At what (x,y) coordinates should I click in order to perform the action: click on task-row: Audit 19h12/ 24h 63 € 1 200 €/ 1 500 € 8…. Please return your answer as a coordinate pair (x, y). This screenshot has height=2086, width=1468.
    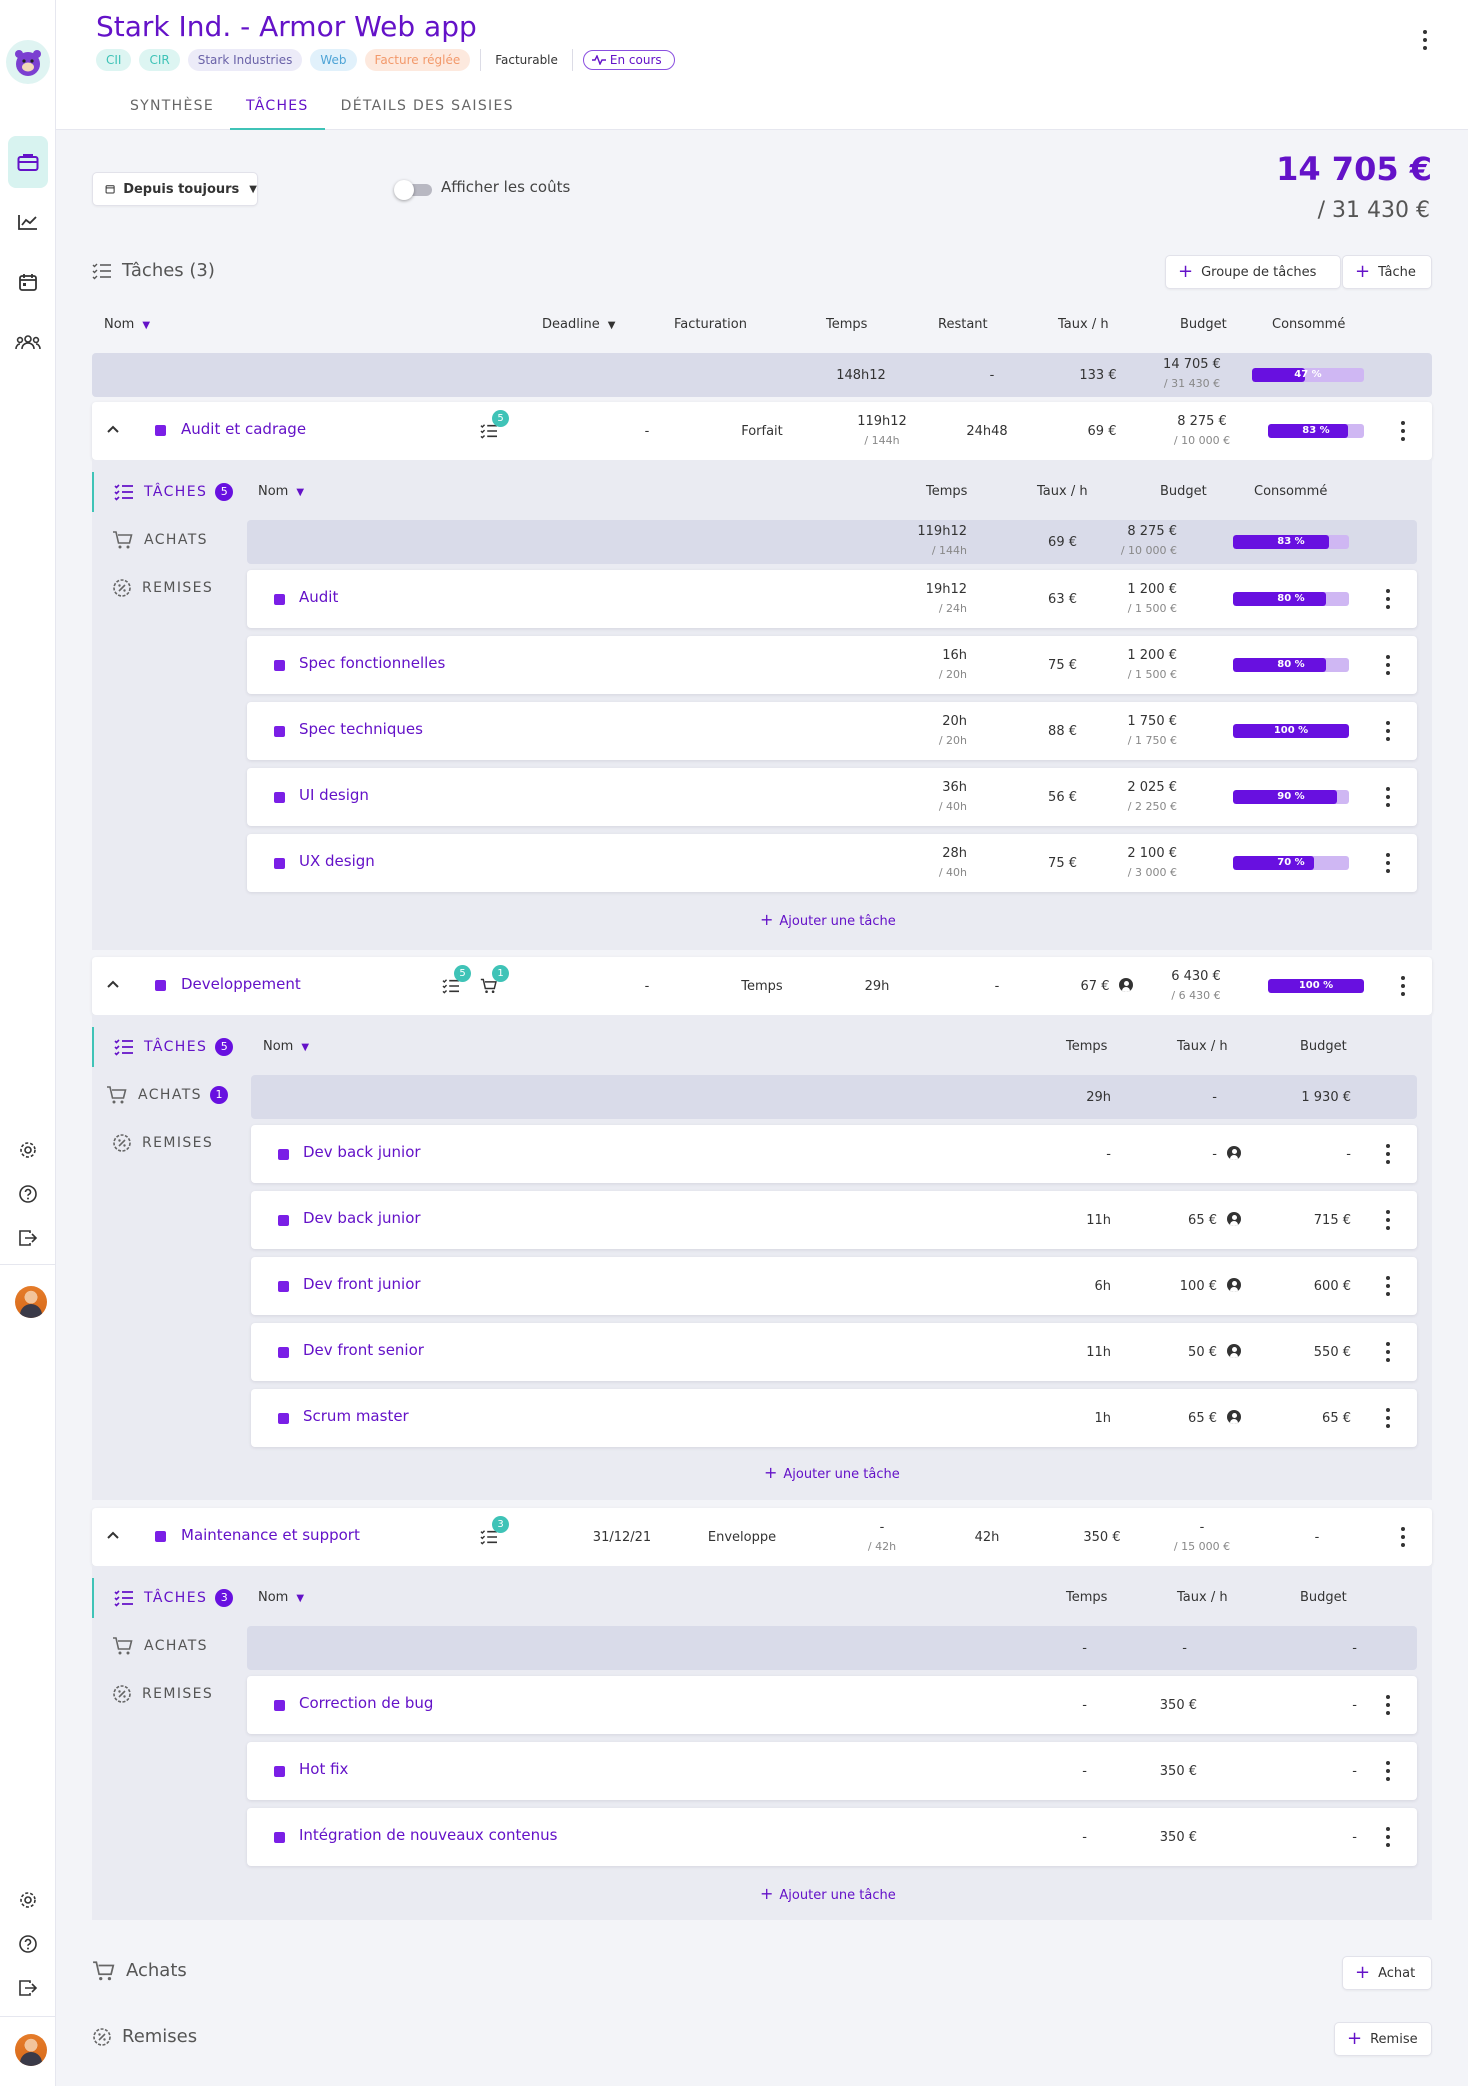
    Looking at the image, I should click on (832, 599).